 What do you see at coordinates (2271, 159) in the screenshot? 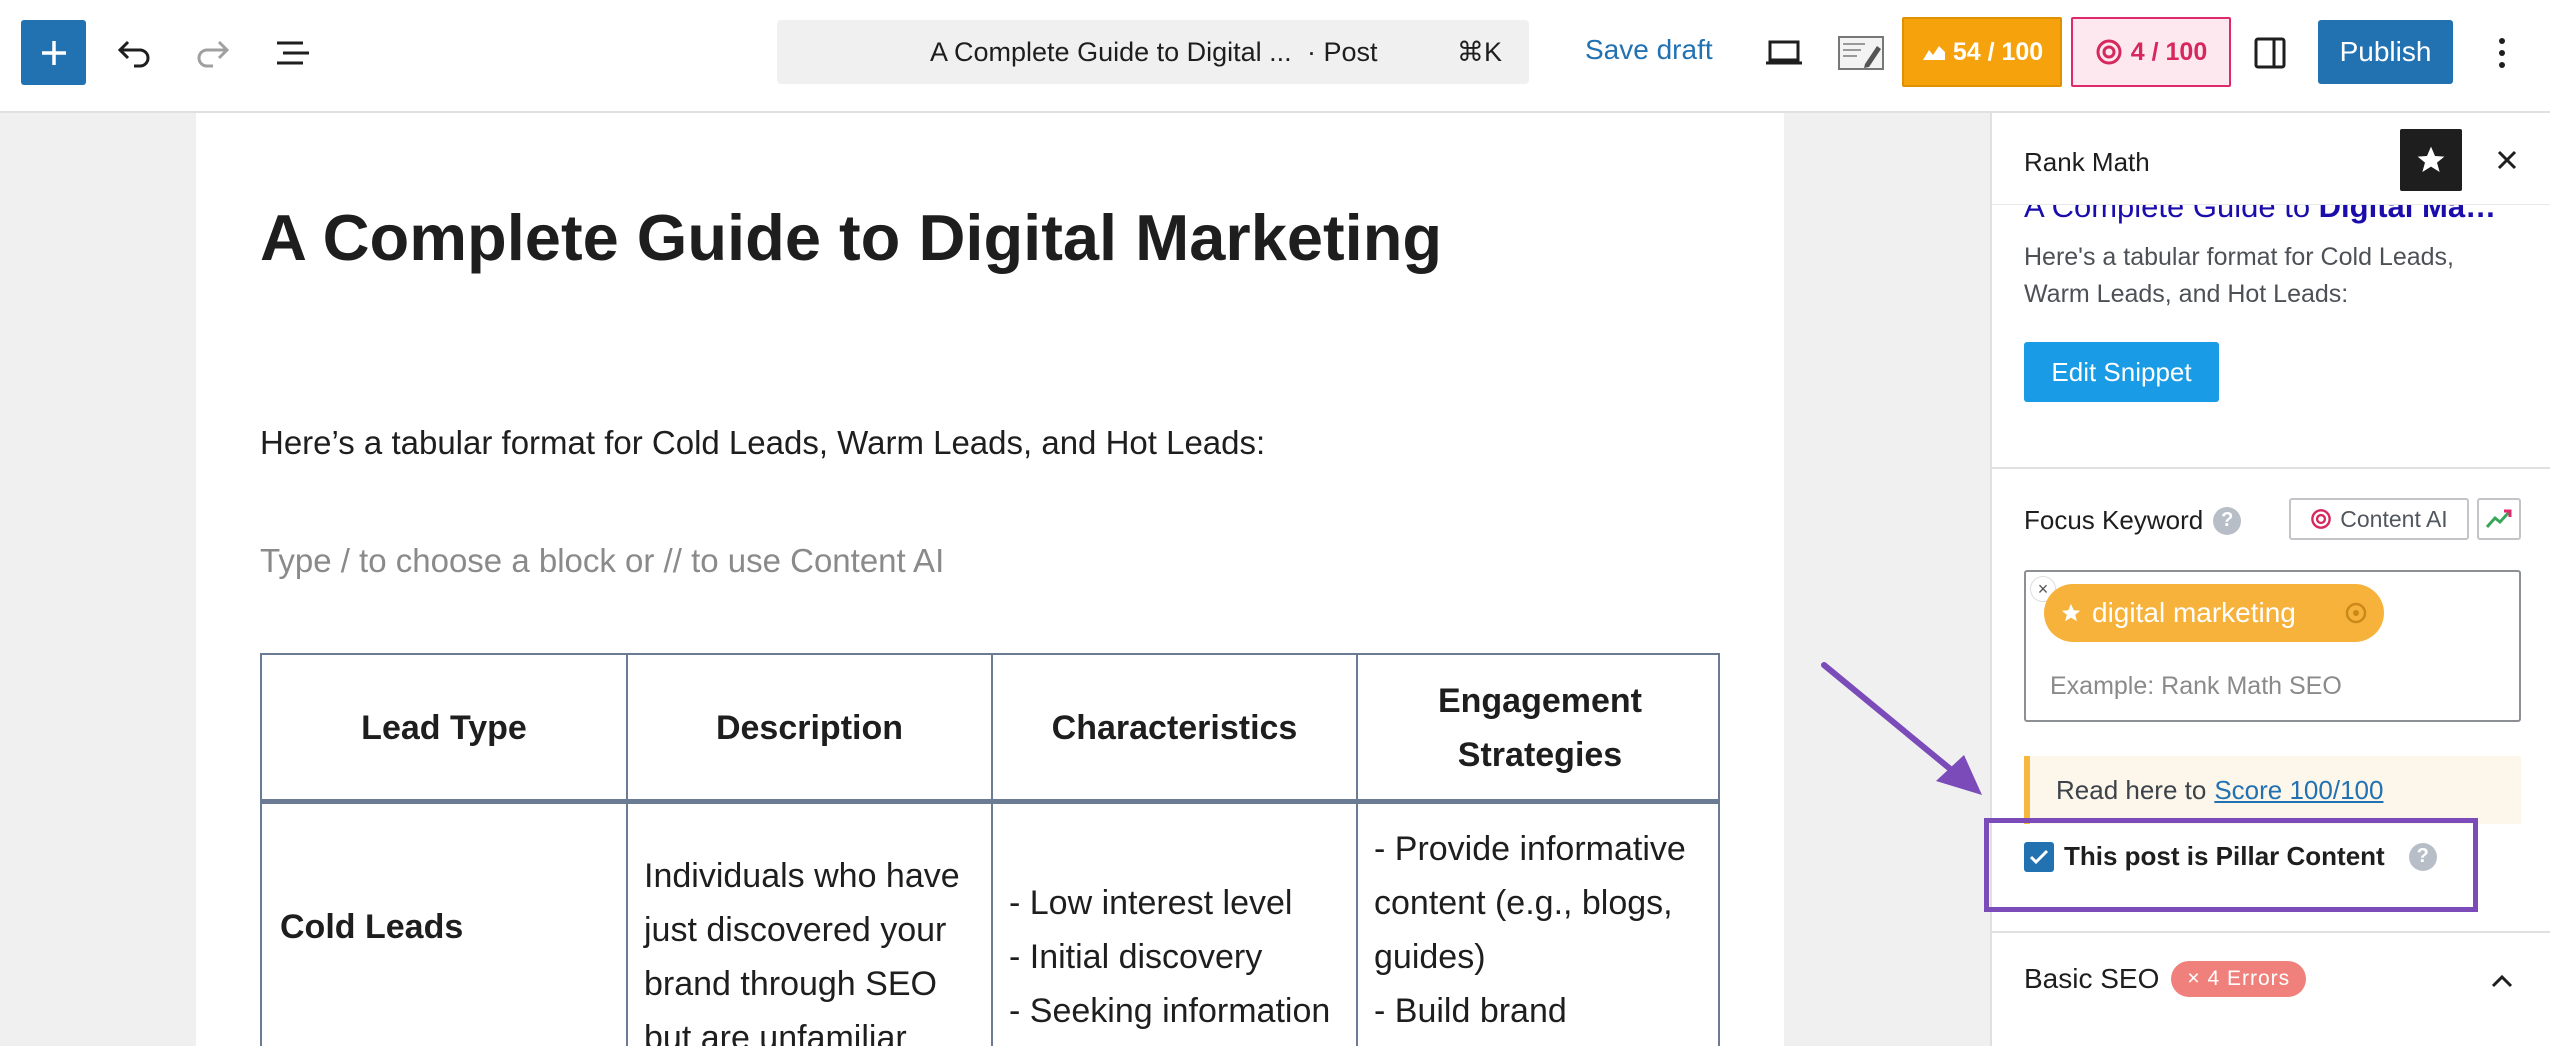
I see `sidebar-header: Rank Math` at bounding box center [2271, 159].